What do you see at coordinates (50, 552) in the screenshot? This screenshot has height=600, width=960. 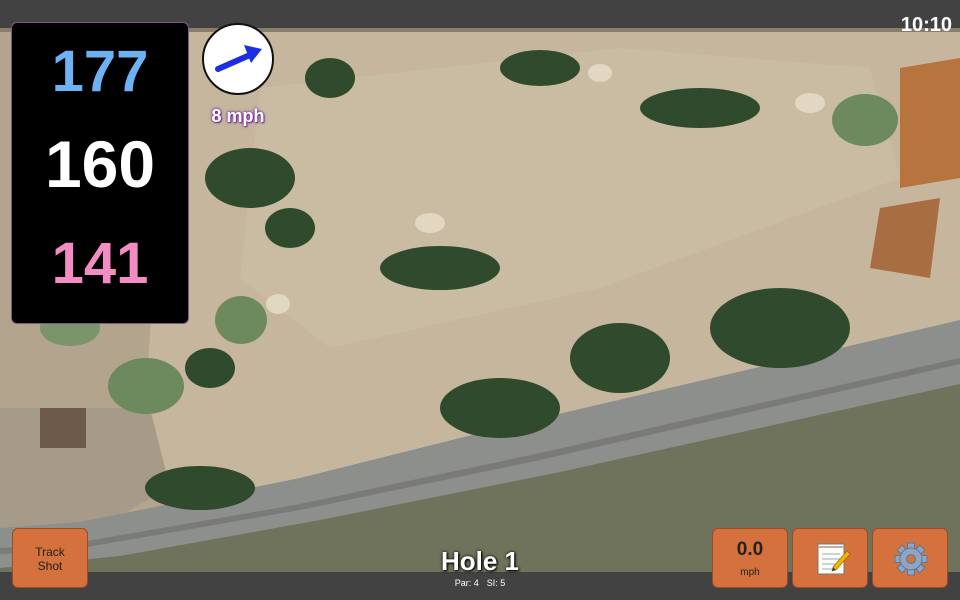 I see `track-shot-label-line1: Track` at bounding box center [50, 552].